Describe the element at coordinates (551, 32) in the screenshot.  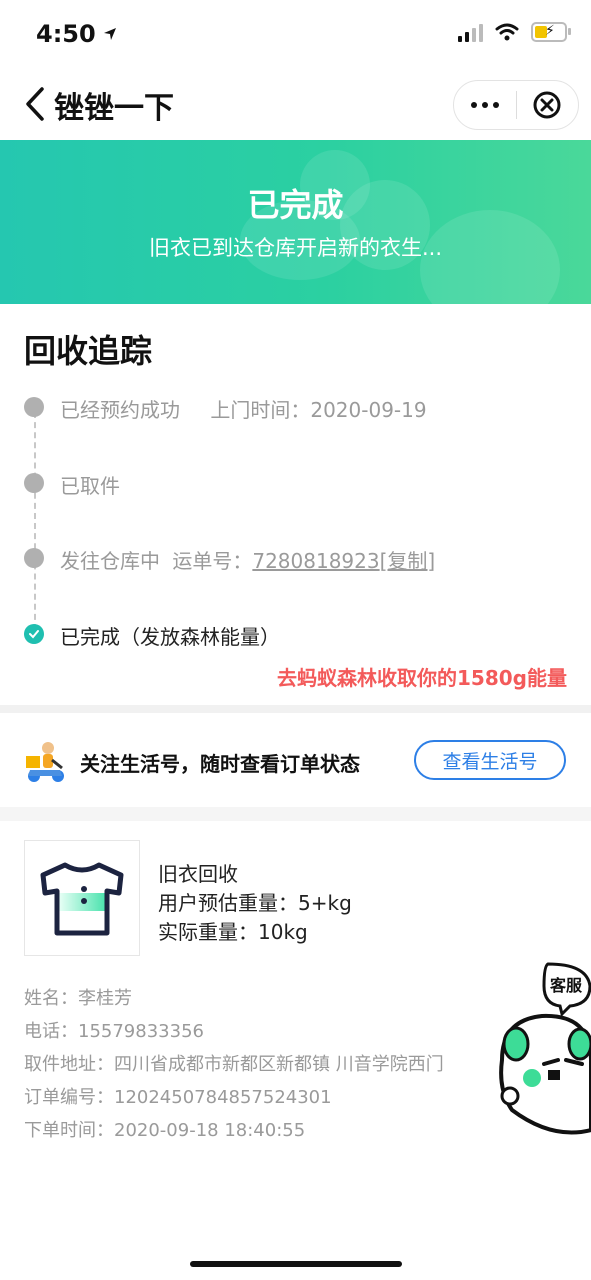
I see `battery-icon: ⚡` at that location.